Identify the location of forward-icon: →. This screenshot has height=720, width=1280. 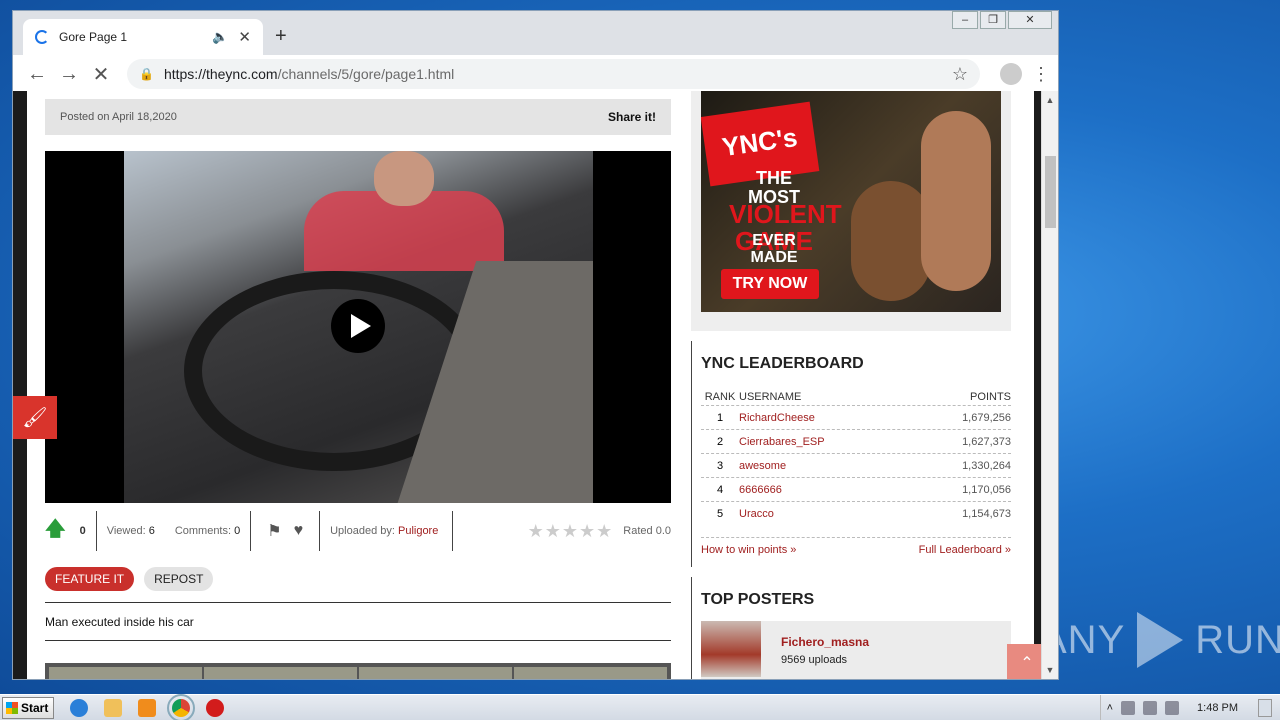
(69, 74).